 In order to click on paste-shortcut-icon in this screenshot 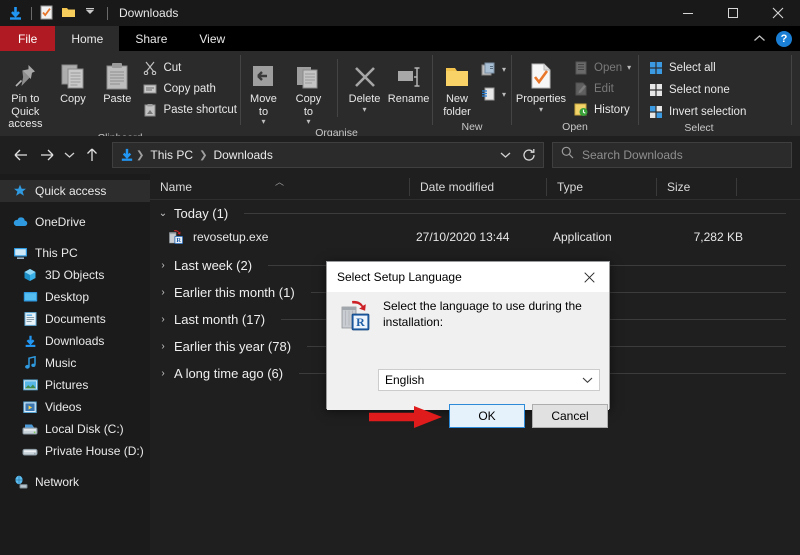, I will do `click(150, 110)`.